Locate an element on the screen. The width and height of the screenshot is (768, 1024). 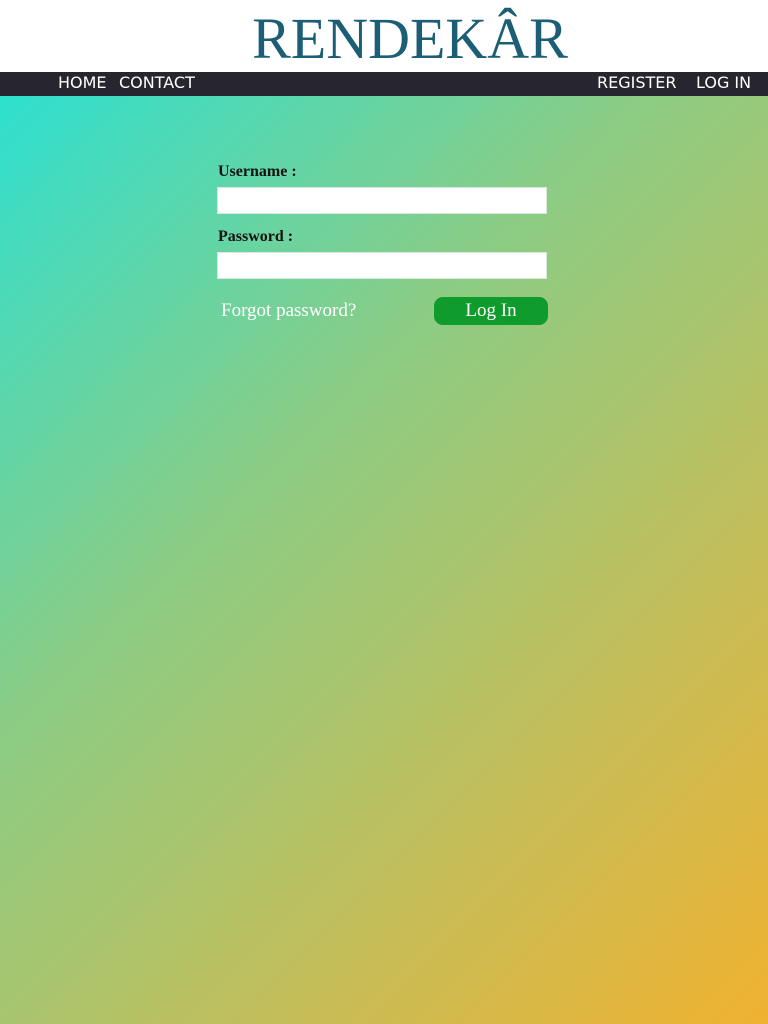
site-header: RENDEKÂR is located at coordinates (384, 36).